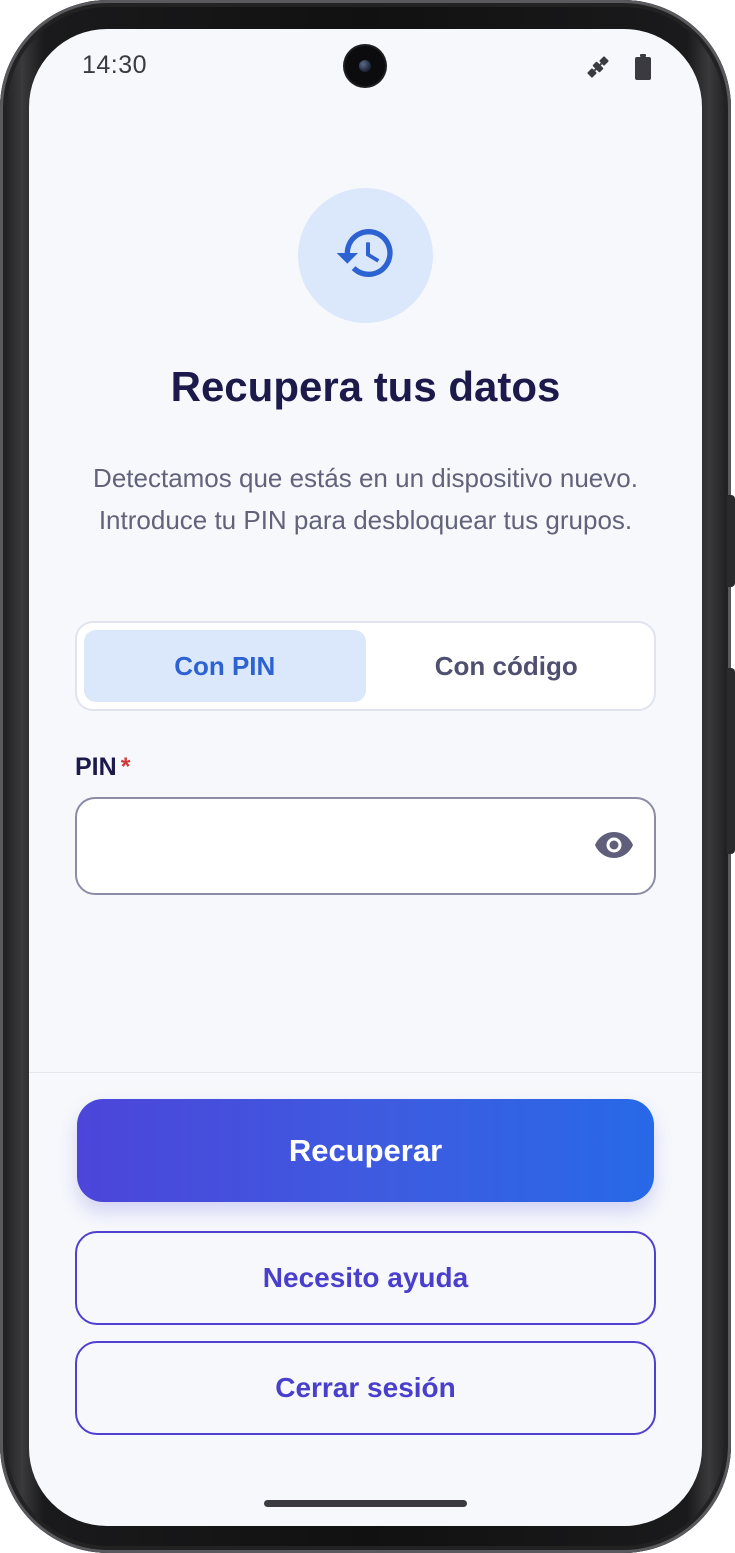 Image resolution: width=735 pixels, height=1553 pixels. What do you see at coordinates (365, 1278) in the screenshot?
I see `need-help-button: Necesito ayuda` at bounding box center [365, 1278].